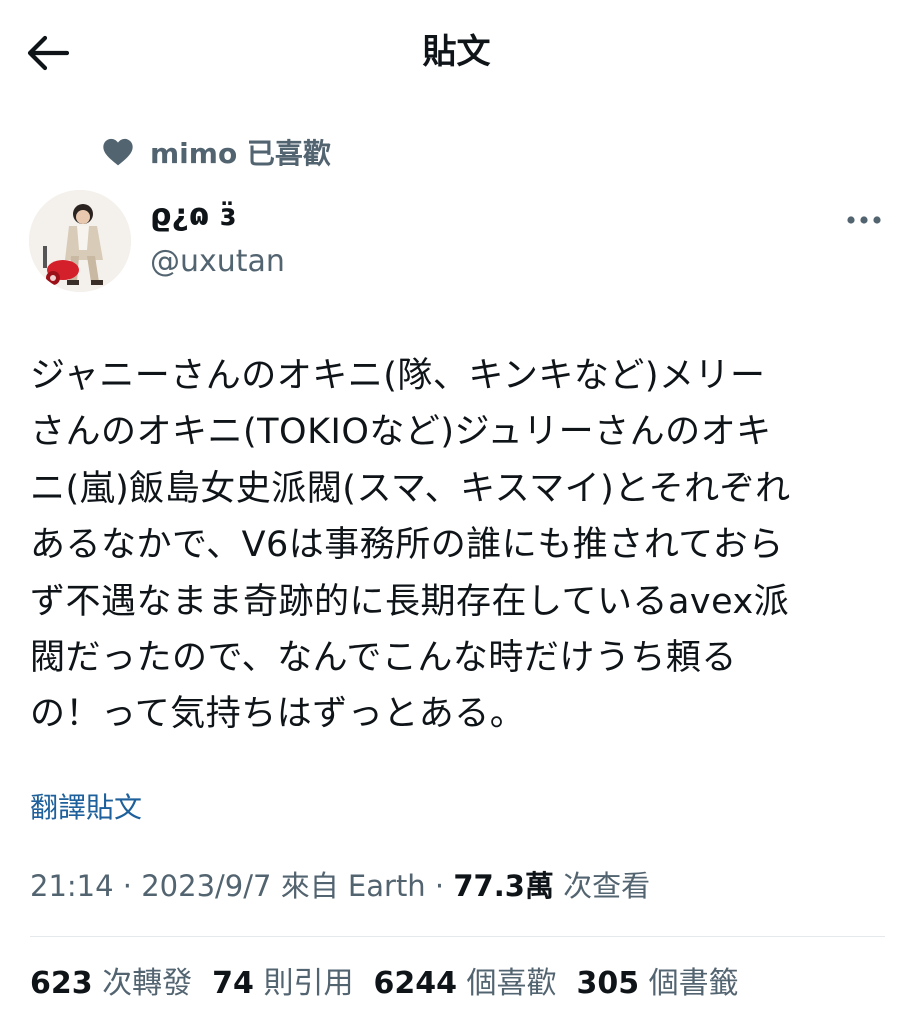 Image resolution: width=913 pixels, height=1024 pixels. I want to click on bookmarks-stat: 305 個書籤, so click(658, 984).